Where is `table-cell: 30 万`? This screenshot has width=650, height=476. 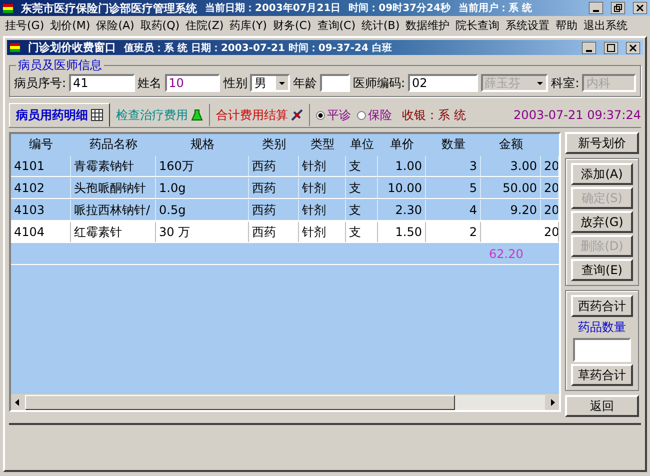
table-cell: 30 万 is located at coordinates (202, 232).